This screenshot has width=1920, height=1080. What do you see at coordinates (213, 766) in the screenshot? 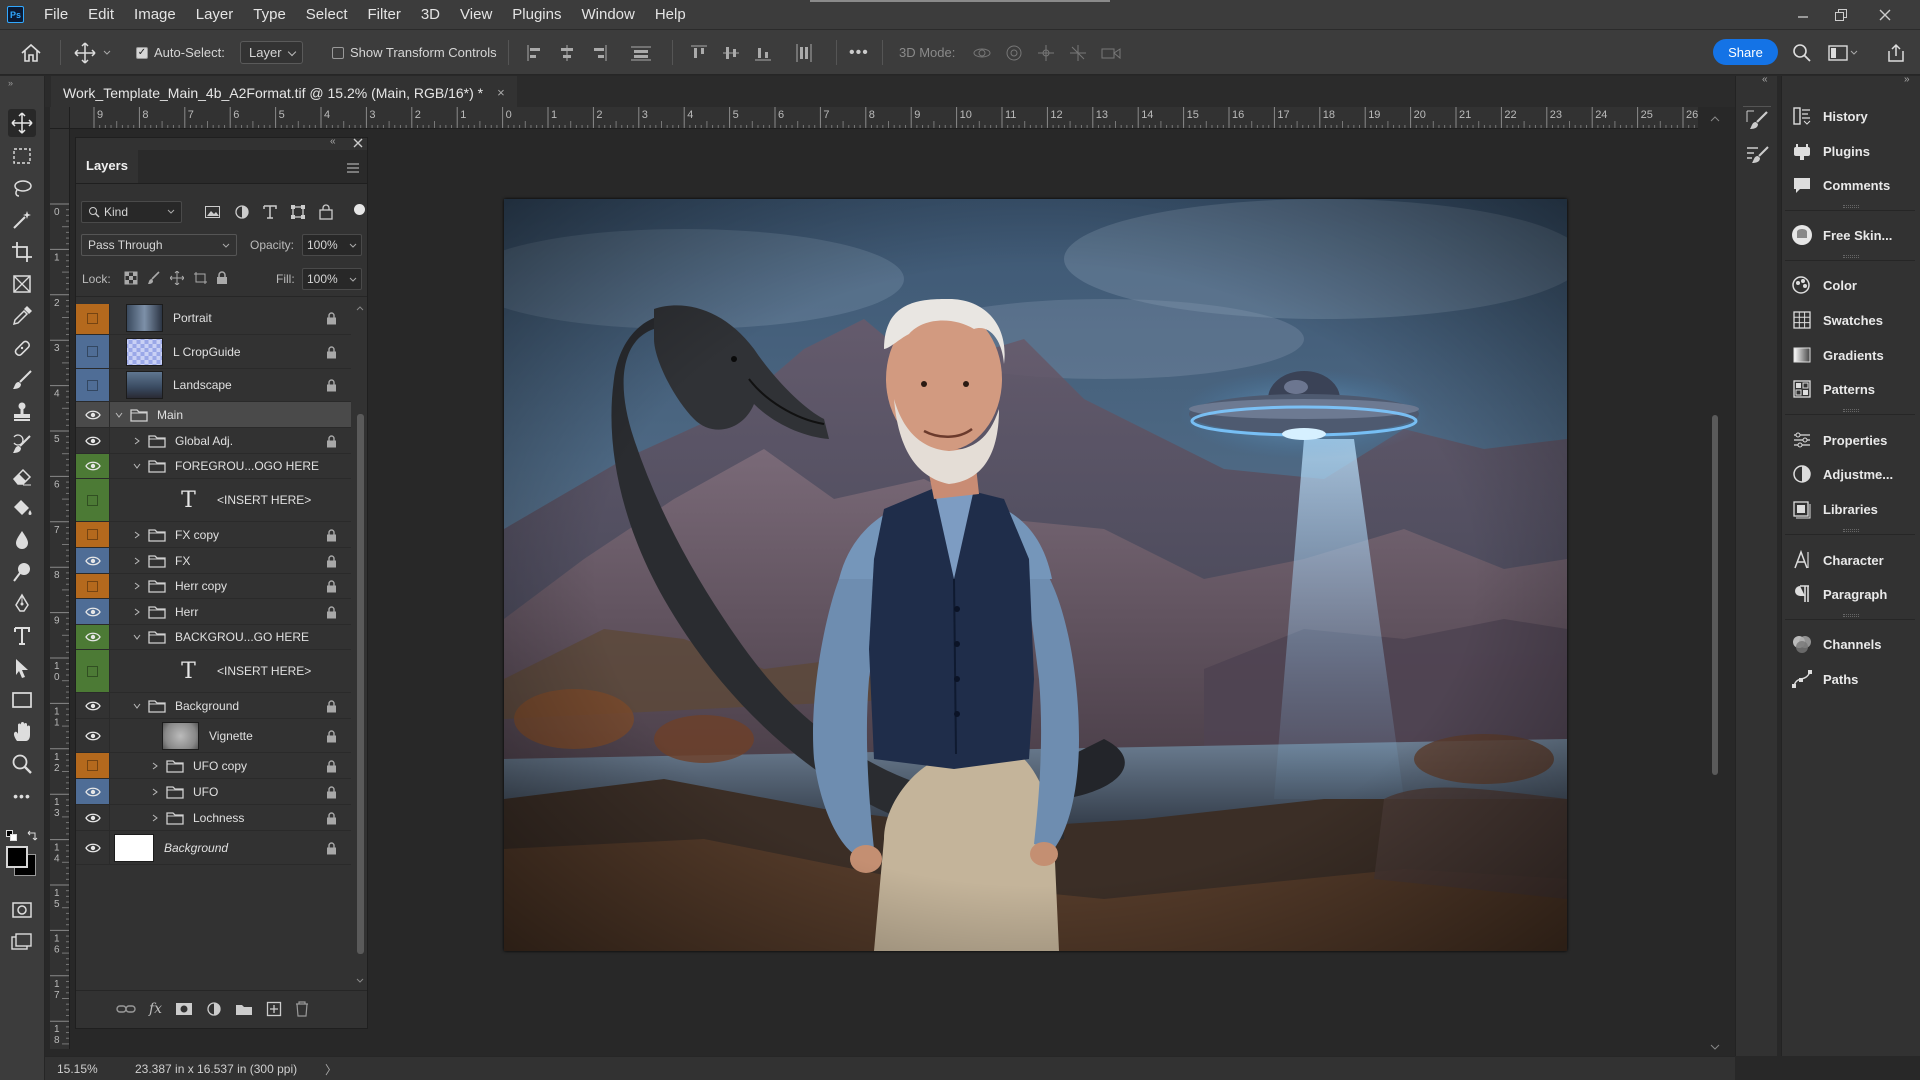
I see `layer-row: UFO copy` at bounding box center [213, 766].